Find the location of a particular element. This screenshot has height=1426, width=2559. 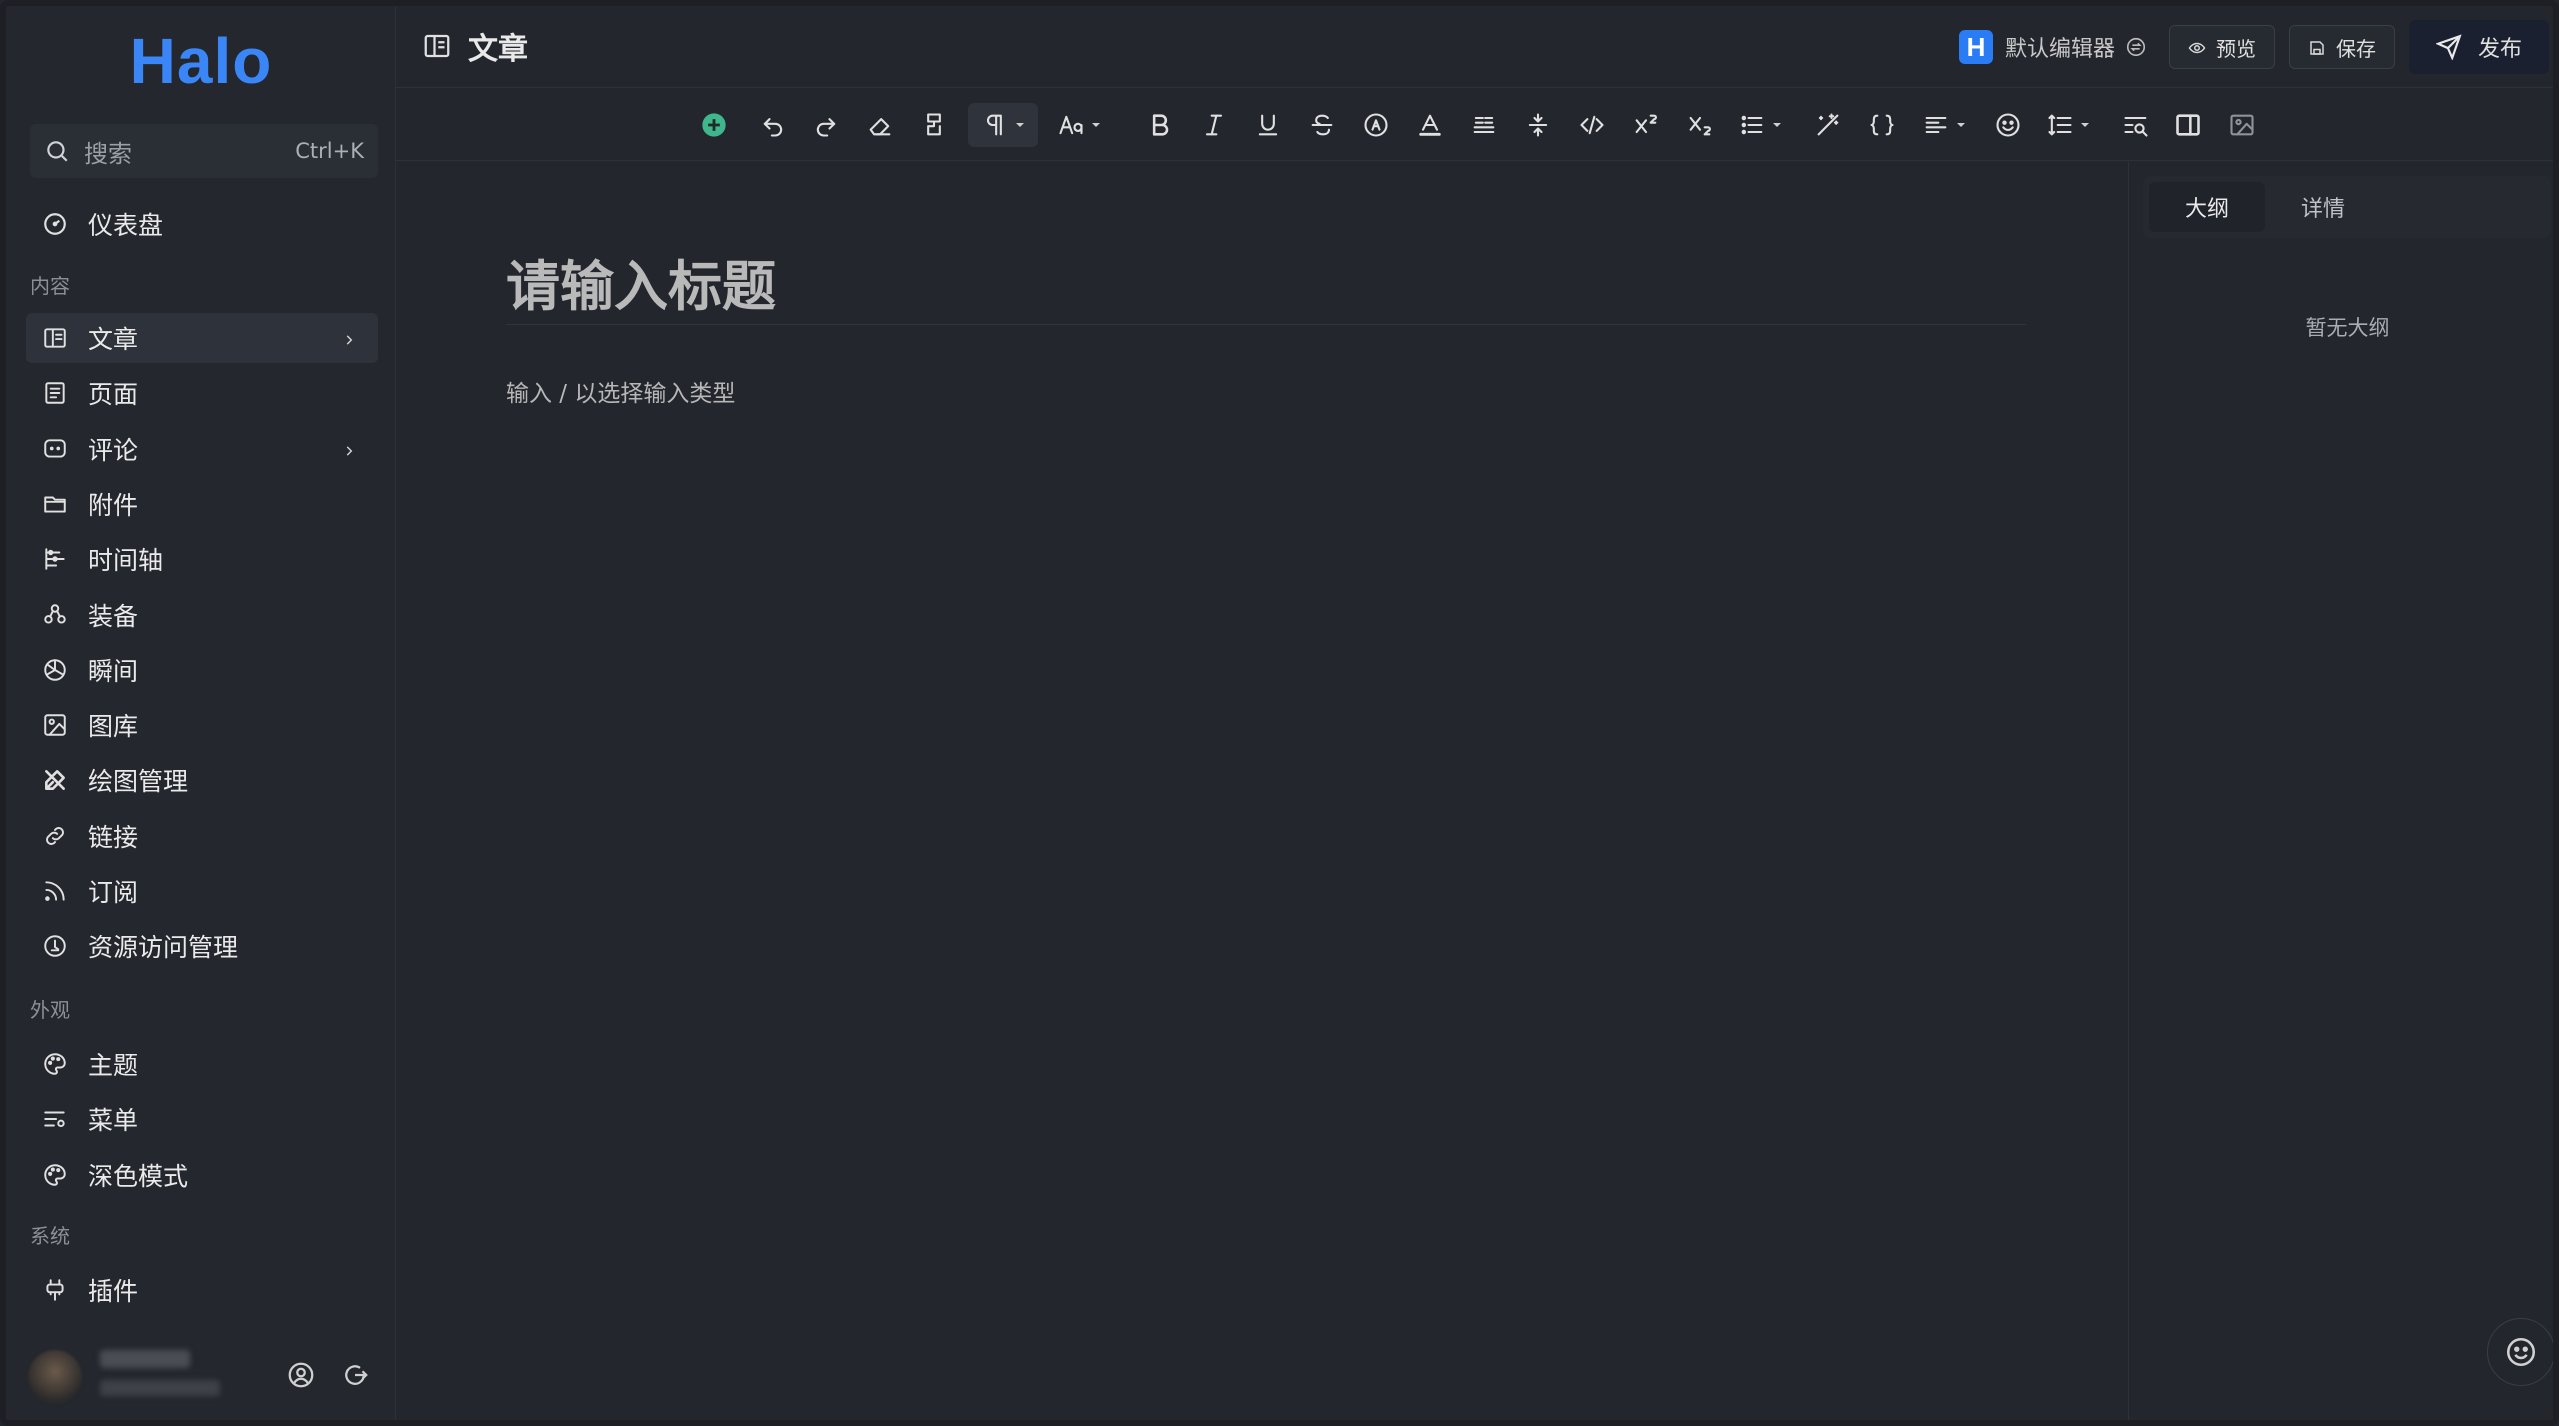

sidebar-item-label: 菜单 is located at coordinates (113, 1121).